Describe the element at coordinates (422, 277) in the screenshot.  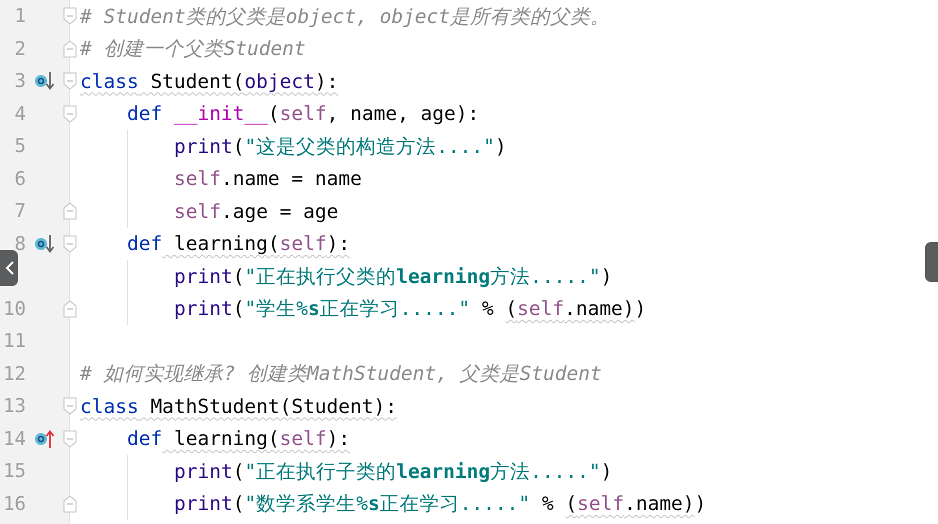
I see `code-string: "正在执行父类的learning方法....."` at that location.